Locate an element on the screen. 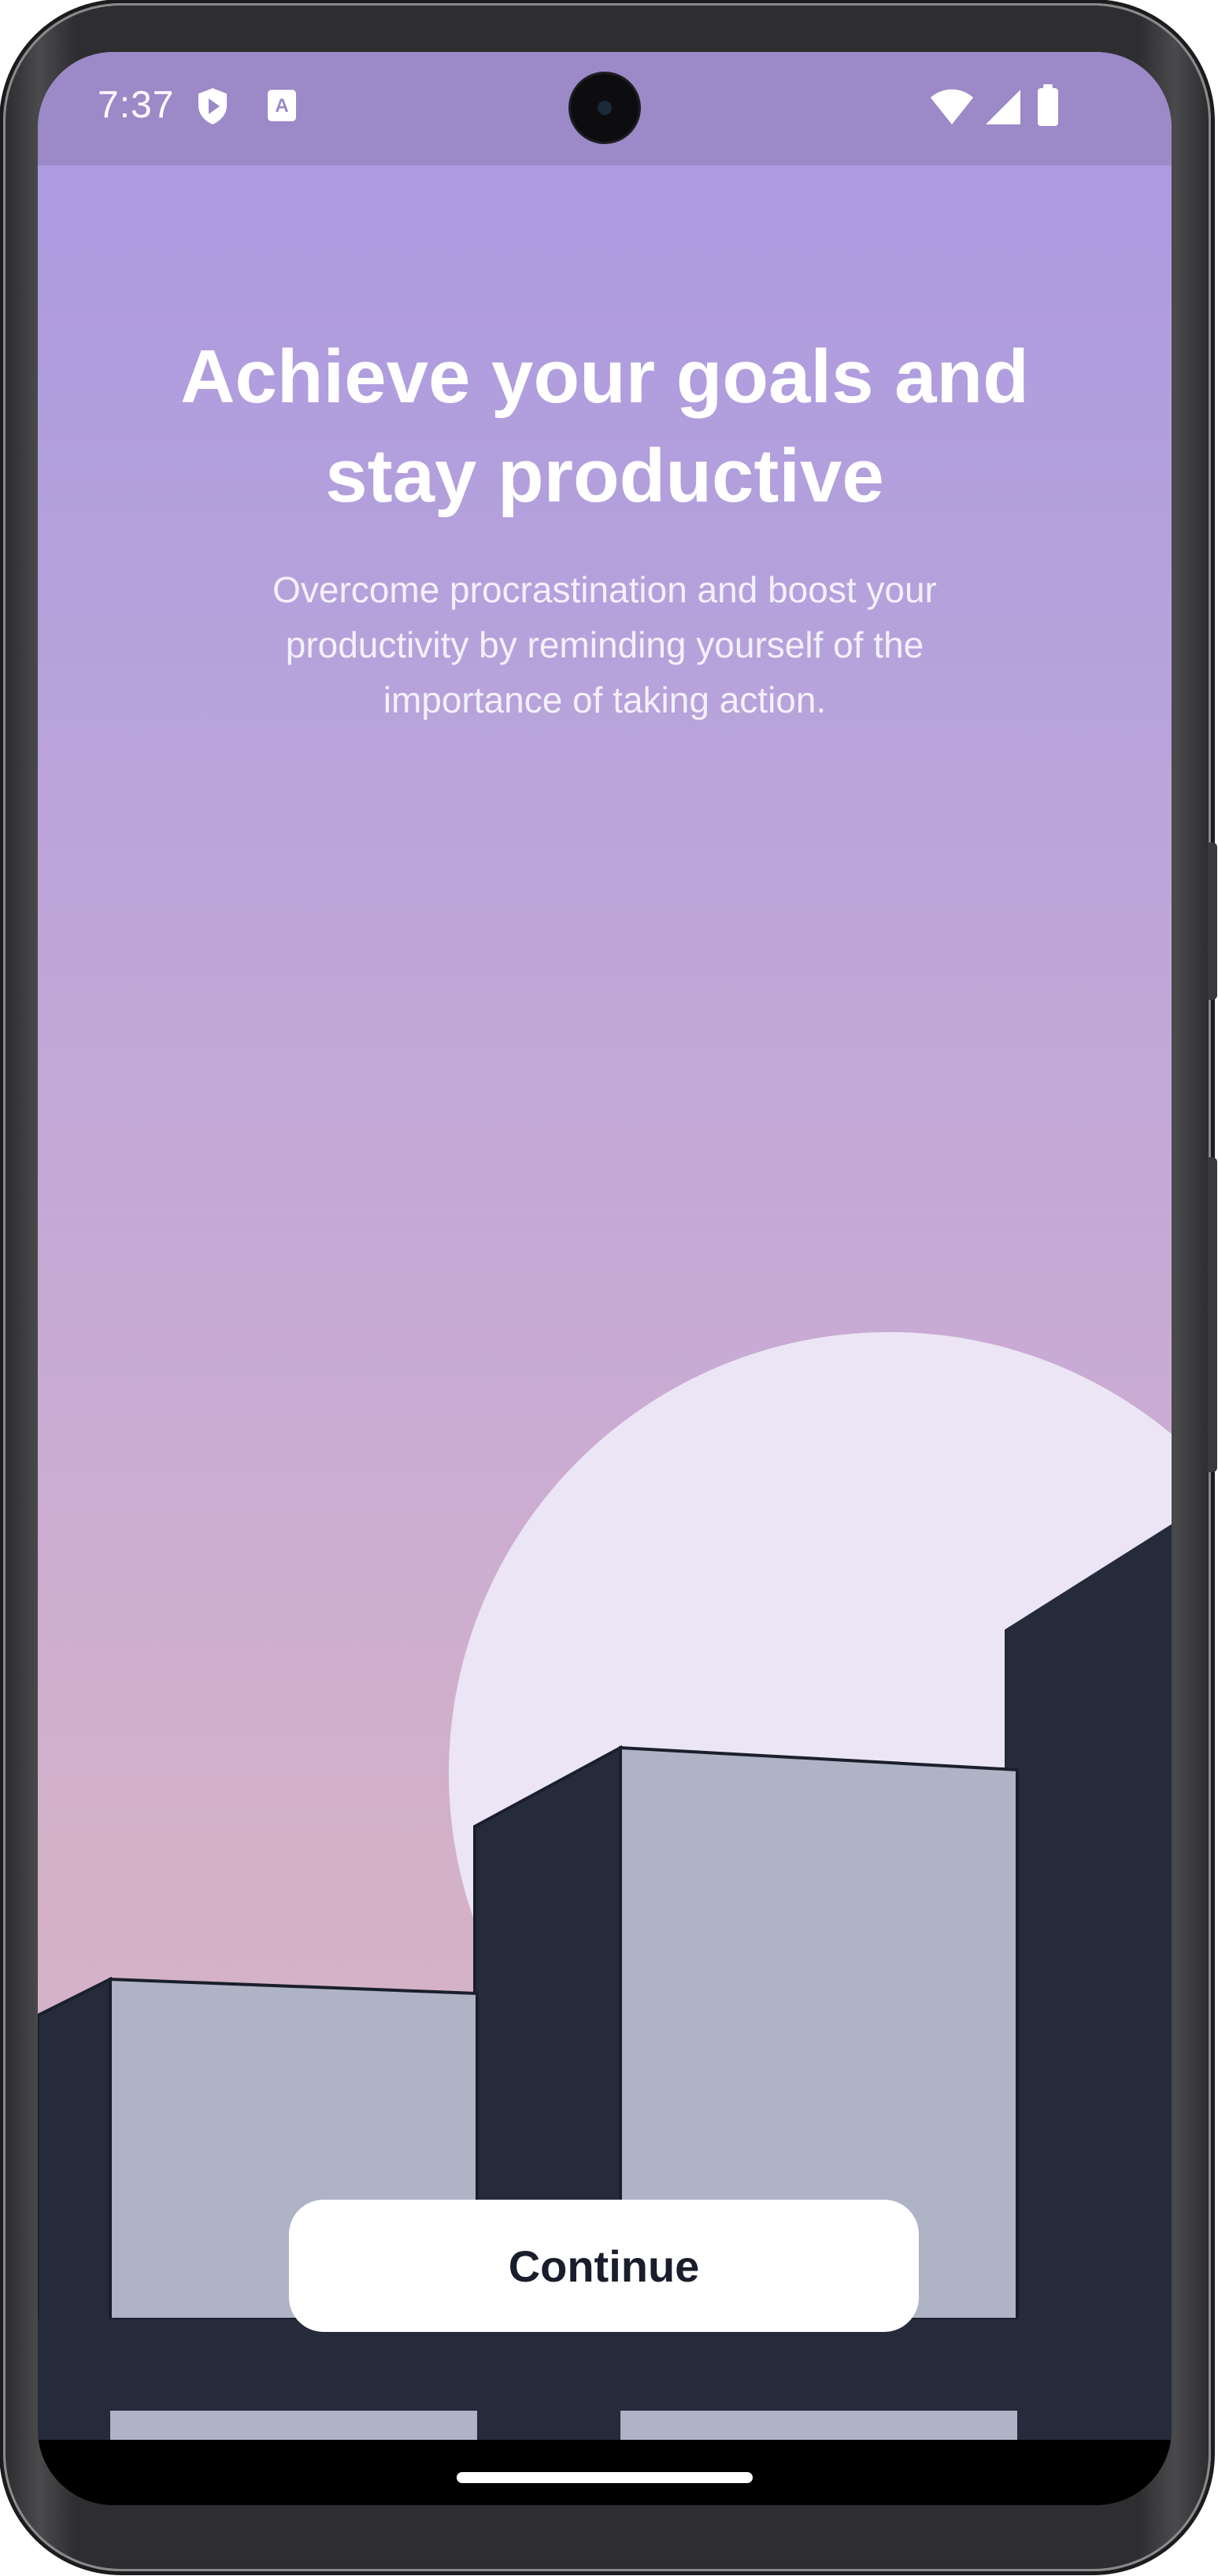  accessibility-a-icon: A is located at coordinates (282, 105).